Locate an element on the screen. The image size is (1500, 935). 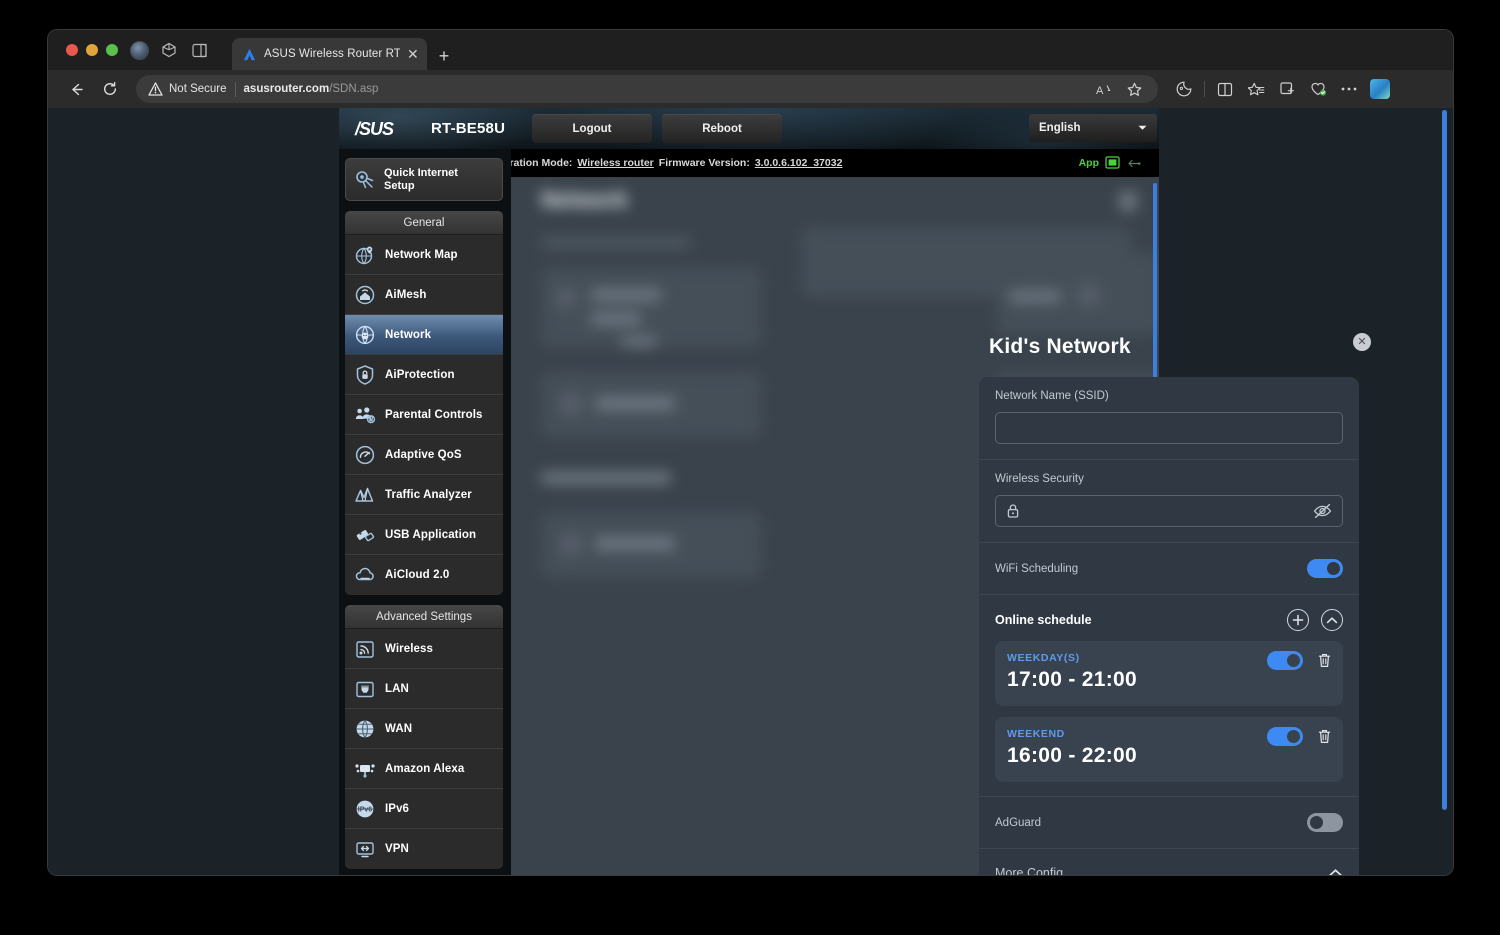
maximize-window-button is located at coordinates (112, 50).